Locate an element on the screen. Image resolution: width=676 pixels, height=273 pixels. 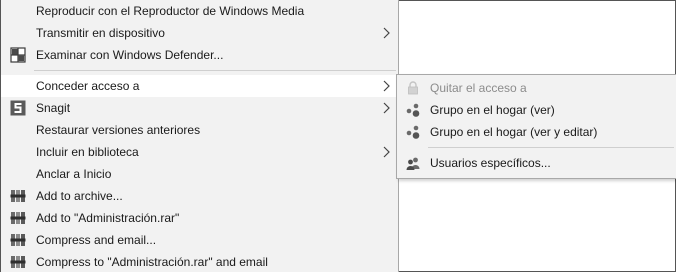
menu-item-pin-start: Anclar a Inicio is located at coordinates (199, 174).